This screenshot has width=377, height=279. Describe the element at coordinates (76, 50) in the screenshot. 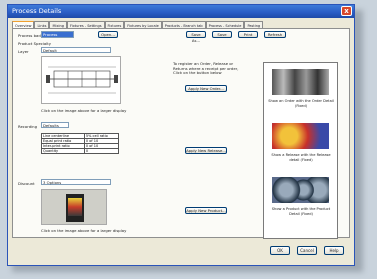

I see `drawing-field: Default` at that location.